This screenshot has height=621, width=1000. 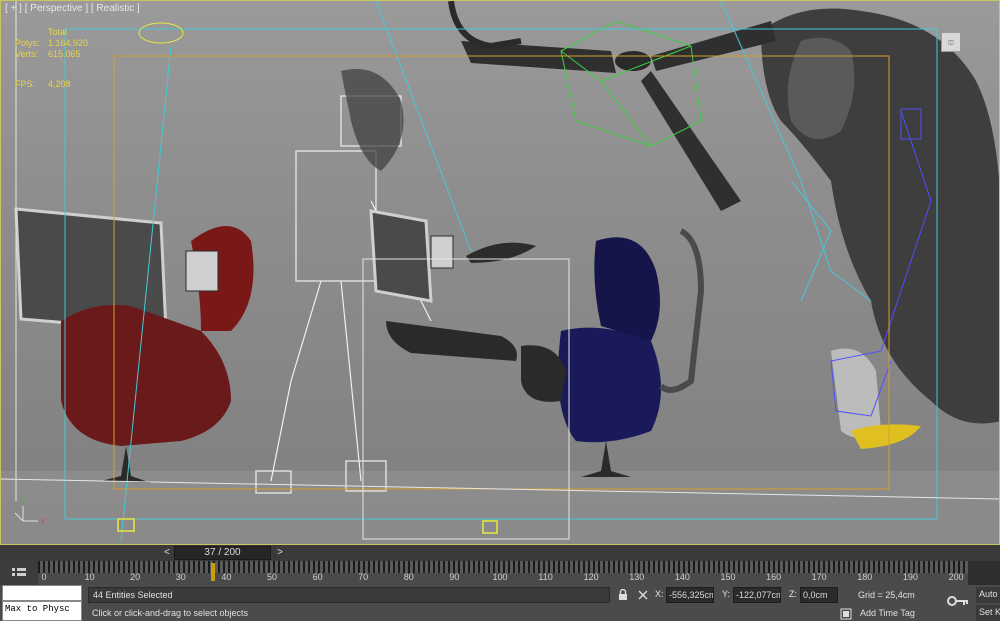 What do you see at coordinates (13, 8) in the screenshot?
I see `viewport-menu-plus: [ + ]` at bounding box center [13, 8].